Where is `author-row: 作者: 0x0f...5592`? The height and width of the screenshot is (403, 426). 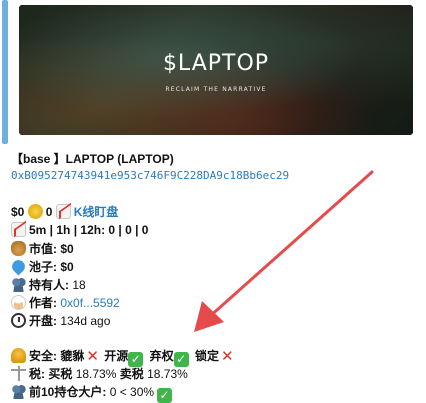 author-row: 作者: 0x0f...5592 is located at coordinates (65, 302).